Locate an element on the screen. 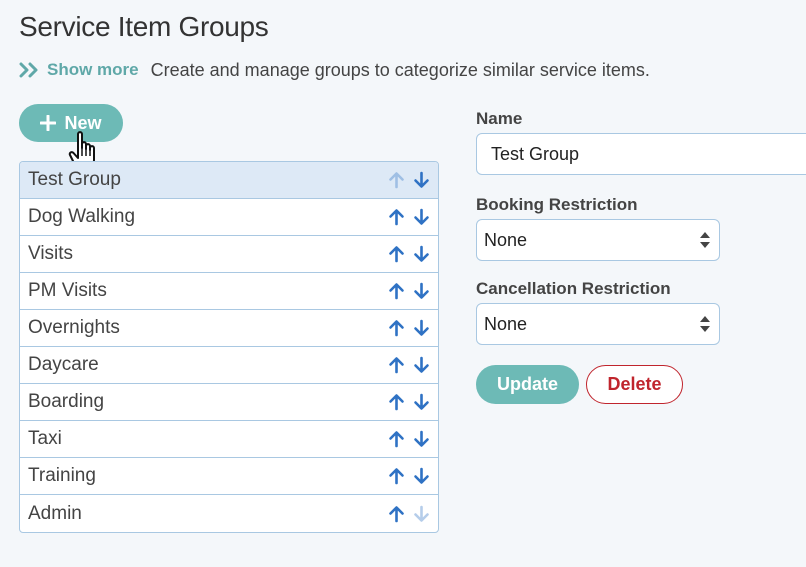 The image size is (806, 567). booking-restriction-value: None is located at coordinates (506, 239).